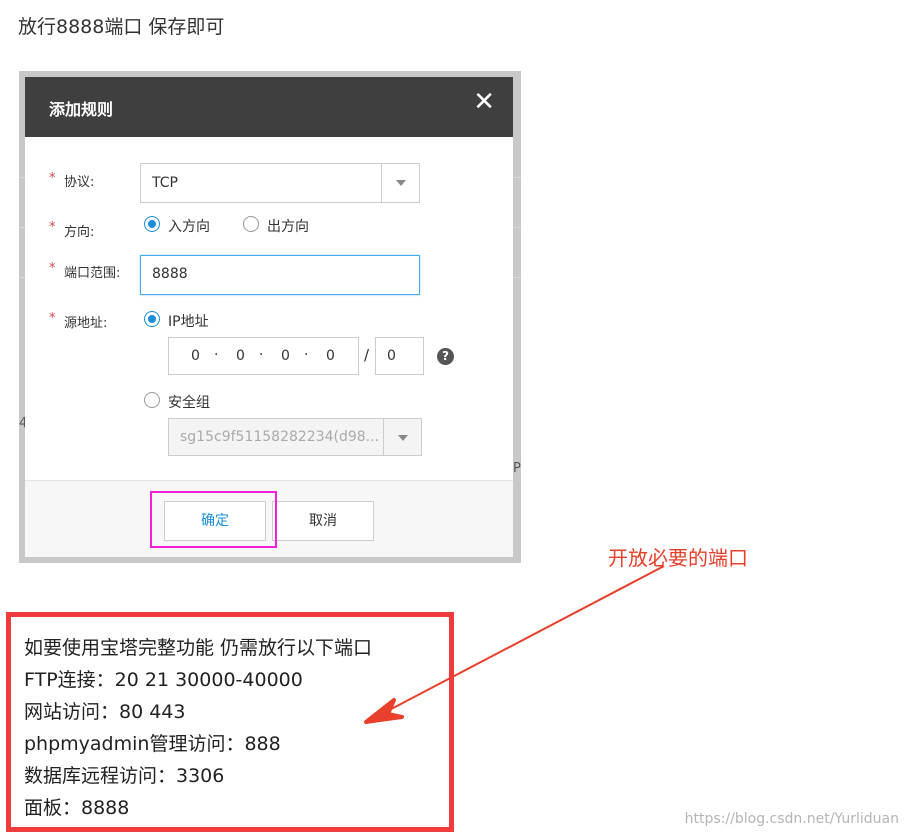 Image resolution: width=909 pixels, height=839 pixels. I want to click on info-line: phpmyadmin管理访问：888, so click(152, 744).